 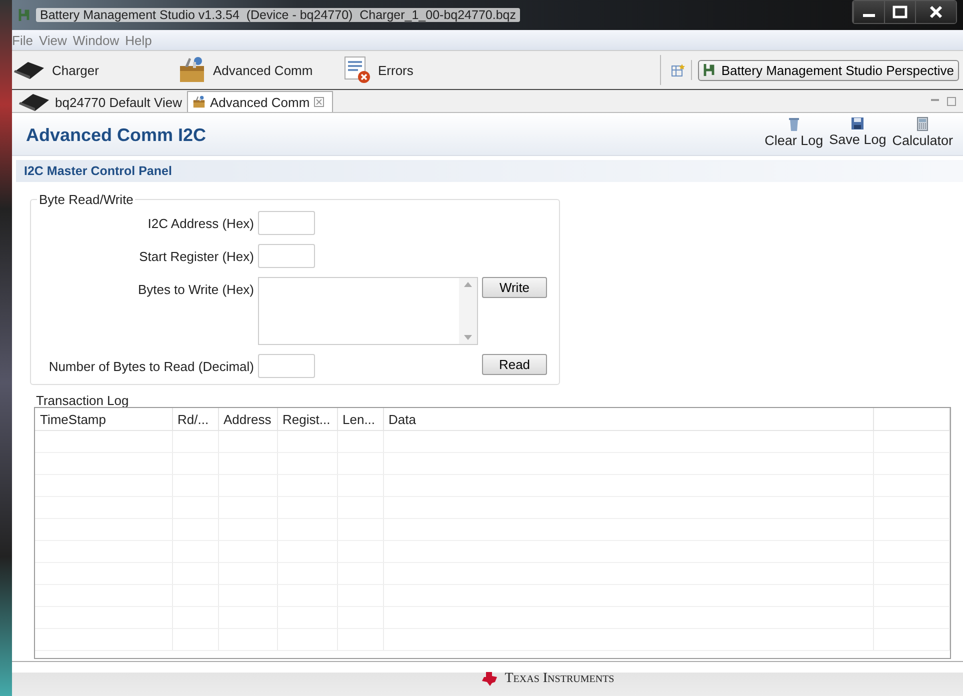 I want to click on column-header: Address, so click(x=247, y=419).